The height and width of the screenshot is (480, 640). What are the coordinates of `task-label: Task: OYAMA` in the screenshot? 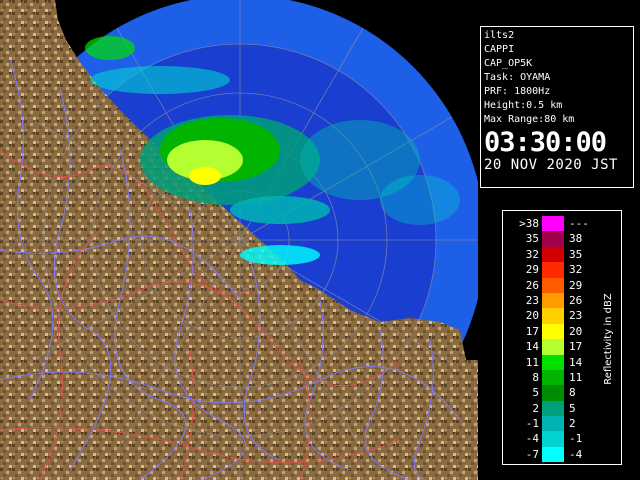 It's located at (517, 77).